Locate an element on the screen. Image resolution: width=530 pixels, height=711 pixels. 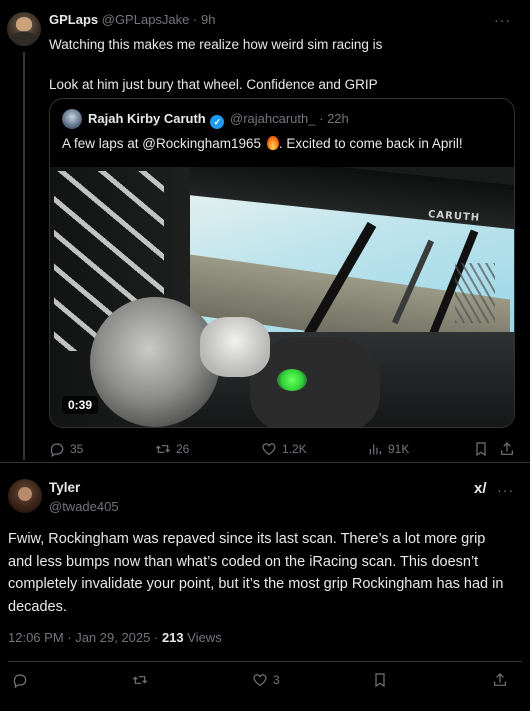
like-button: 3 is located at coordinates (266, 680).